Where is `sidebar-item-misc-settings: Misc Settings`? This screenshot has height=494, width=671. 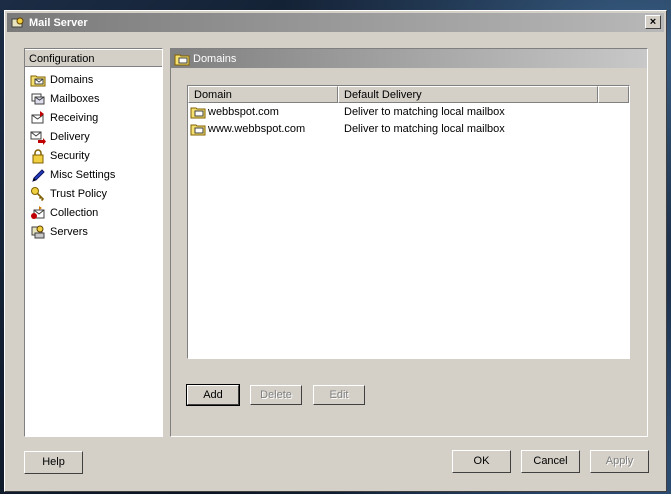 sidebar-item-misc-settings: Misc Settings is located at coordinates (93, 174).